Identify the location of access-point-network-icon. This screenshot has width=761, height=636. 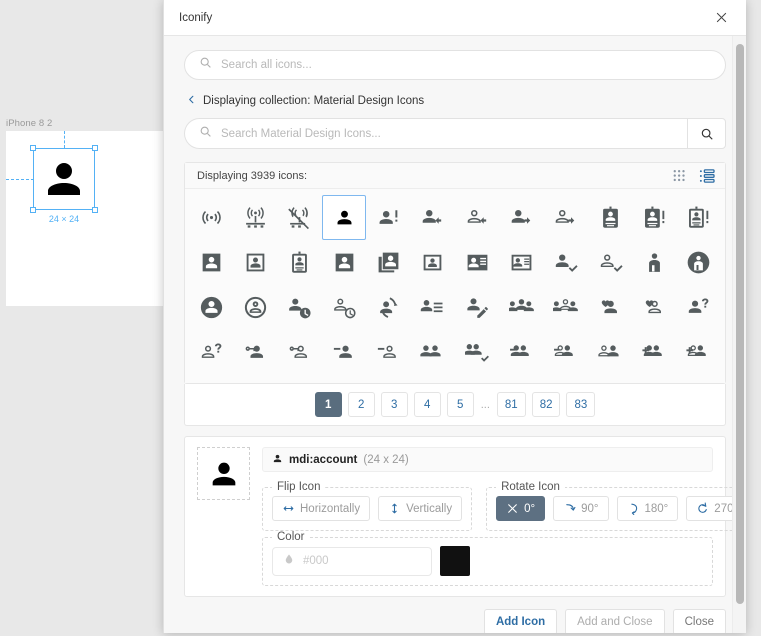
(255, 217).